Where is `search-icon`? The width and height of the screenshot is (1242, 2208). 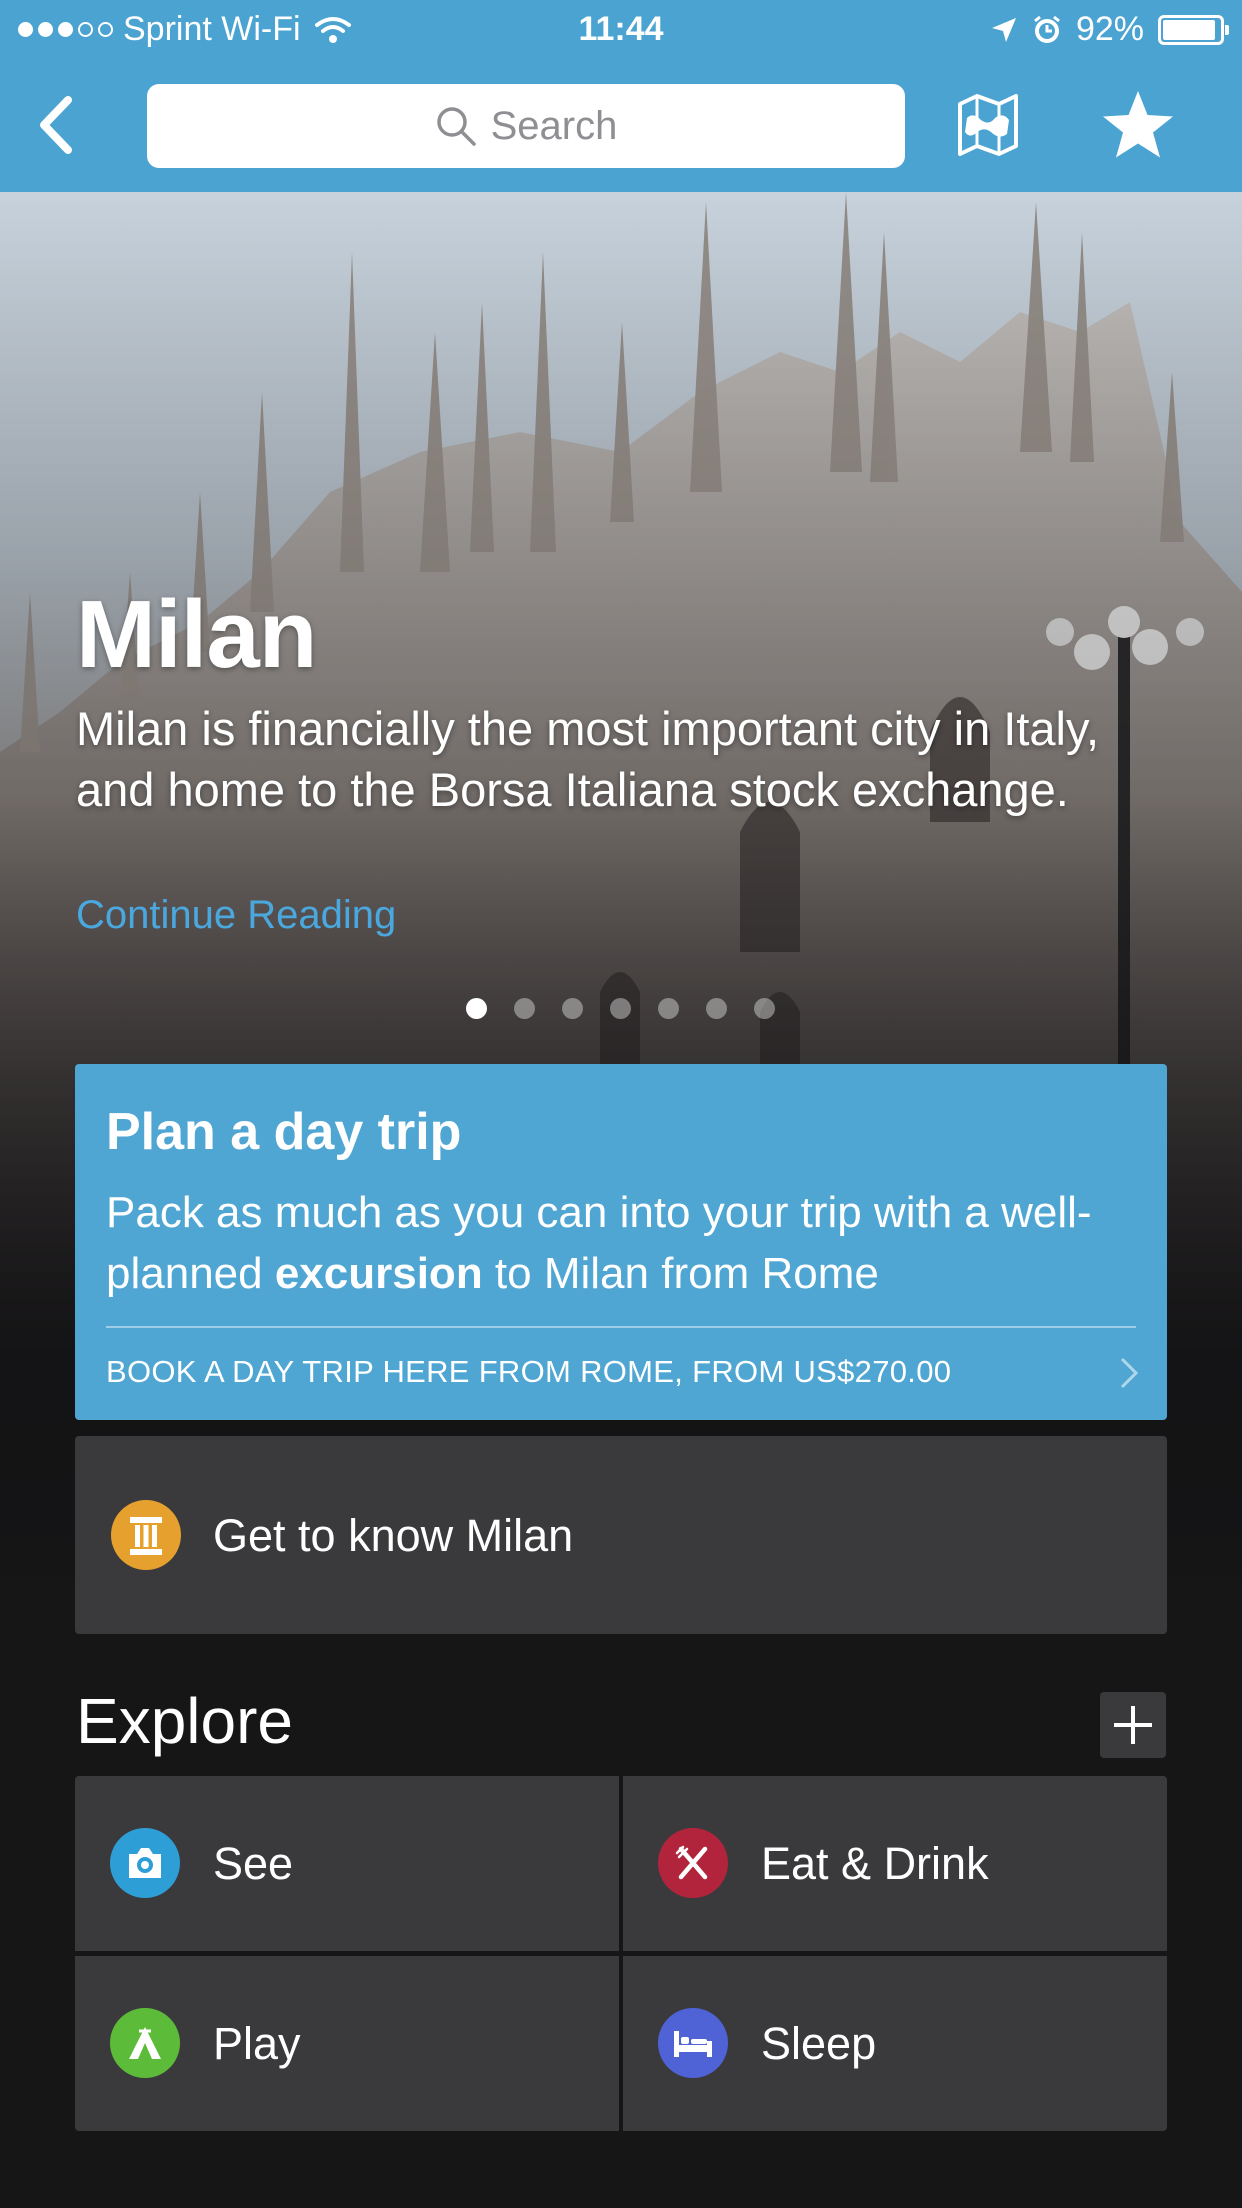
search-icon is located at coordinates (456, 126).